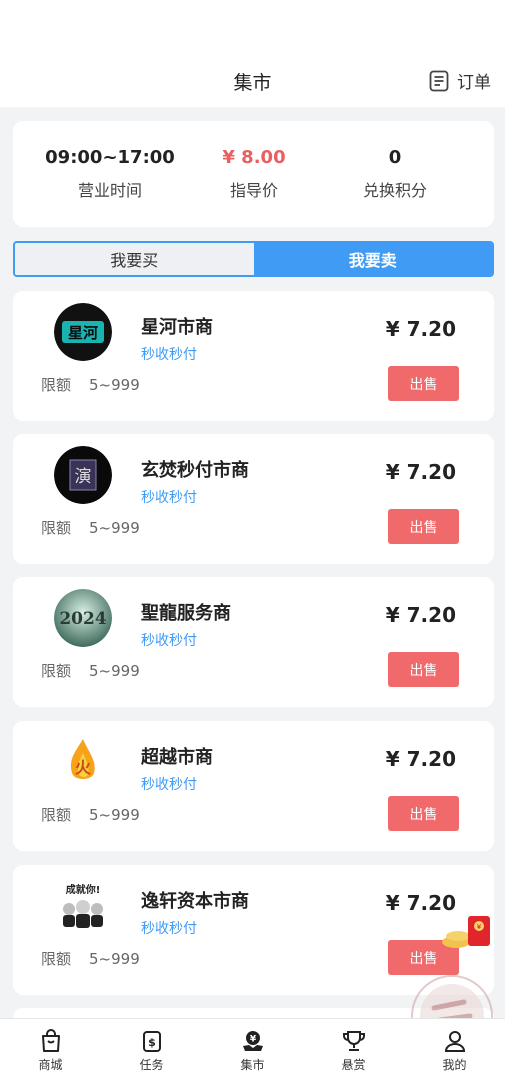  I want to click on task-icon: $, so click(151, 1041).